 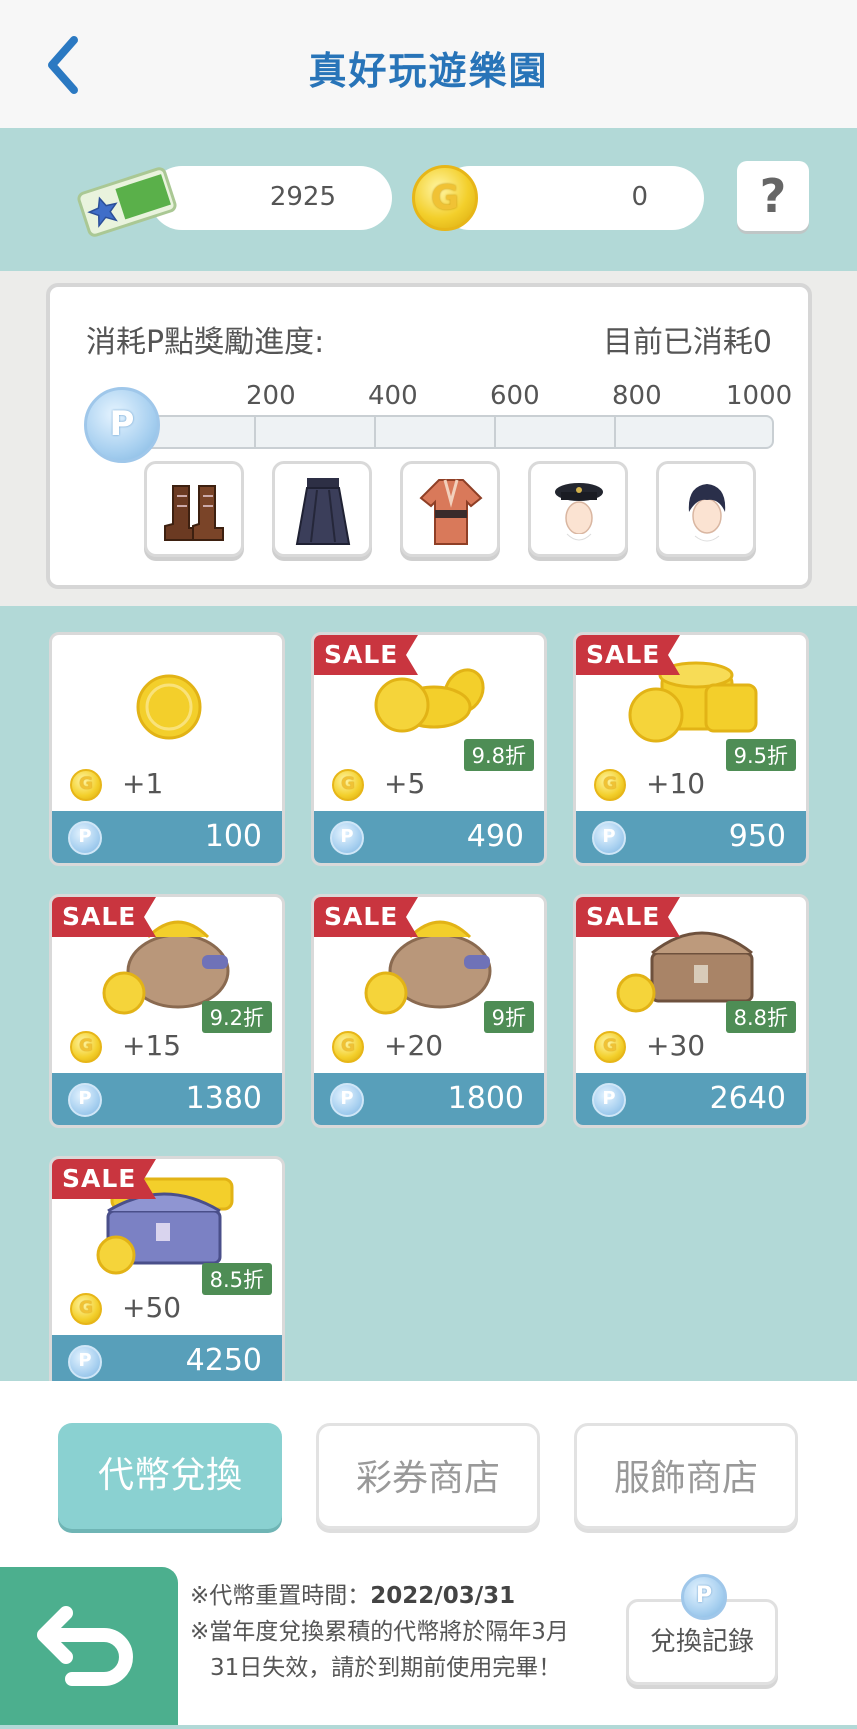 What do you see at coordinates (233, 836) in the screenshot?
I see `product-price: 100` at bounding box center [233, 836].